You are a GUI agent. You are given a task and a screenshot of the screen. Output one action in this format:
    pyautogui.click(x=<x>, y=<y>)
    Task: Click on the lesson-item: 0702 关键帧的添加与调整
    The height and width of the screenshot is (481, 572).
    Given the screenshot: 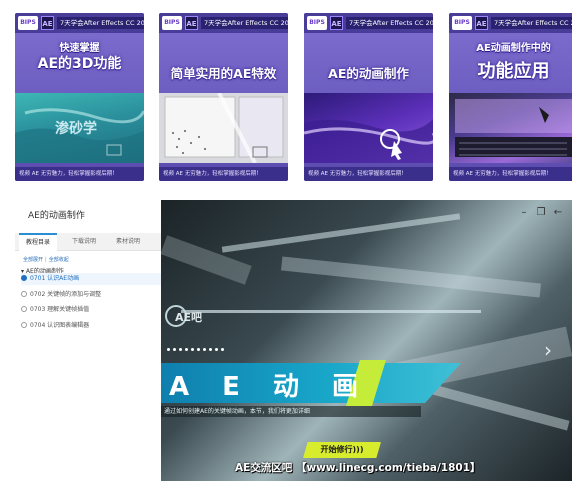 What is the action you would take?
    pyautogui.click(x=91, y=295)
    